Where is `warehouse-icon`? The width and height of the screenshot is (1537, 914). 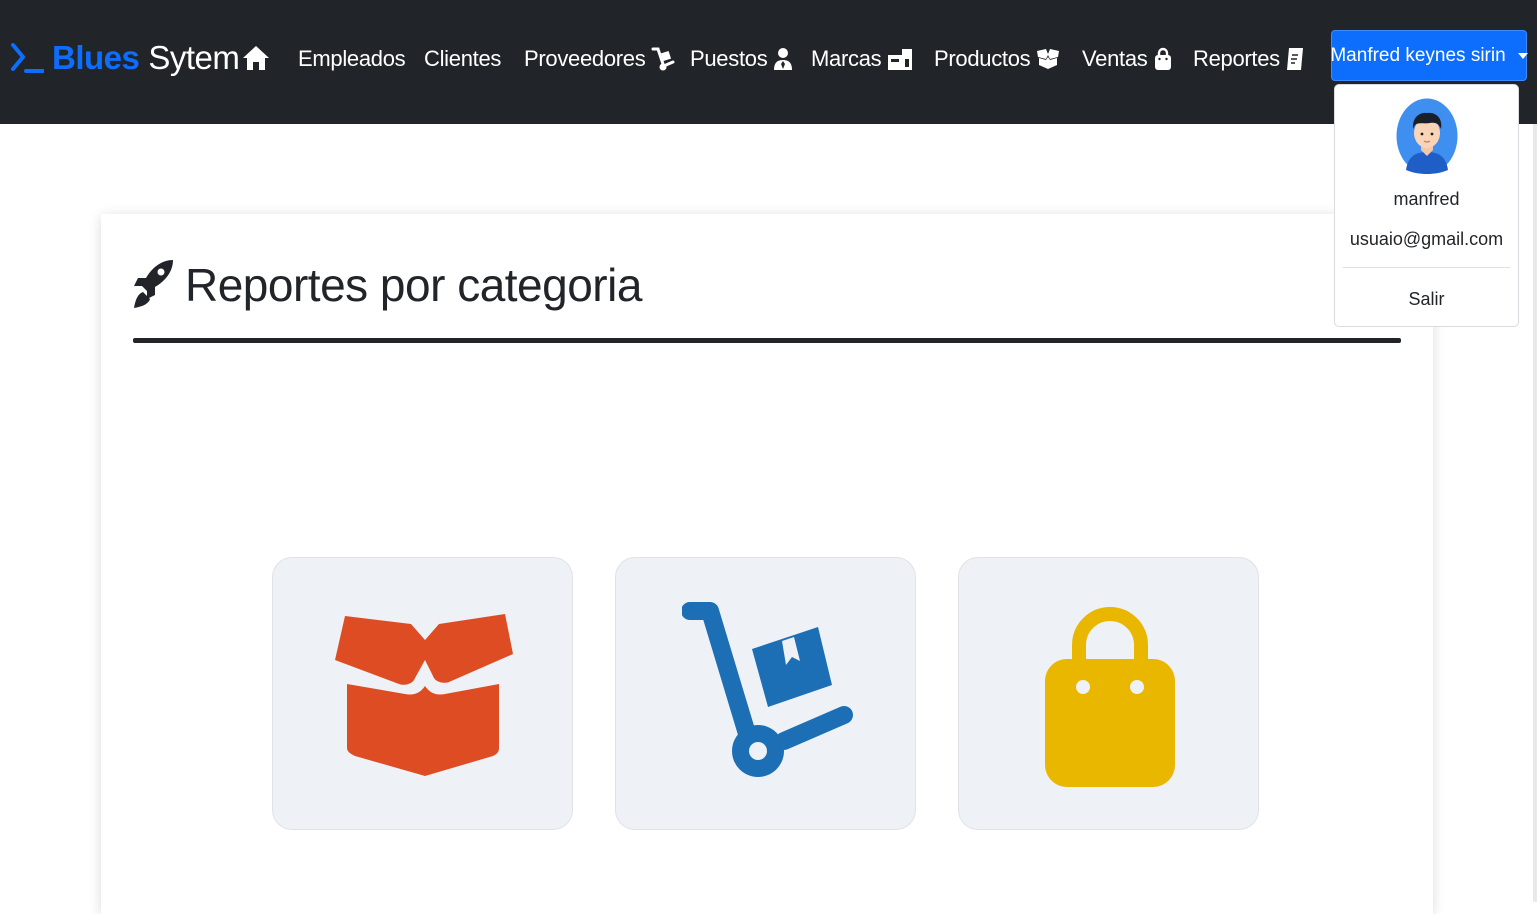 warehouse-icon is located at coordinates (900, 59).